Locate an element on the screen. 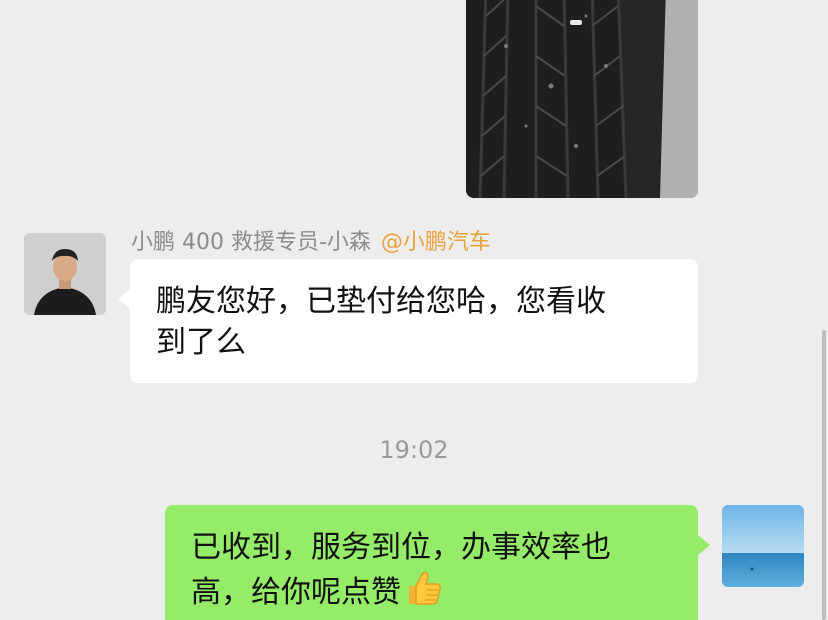  agent-avatar is located at coordinates (65, 274).